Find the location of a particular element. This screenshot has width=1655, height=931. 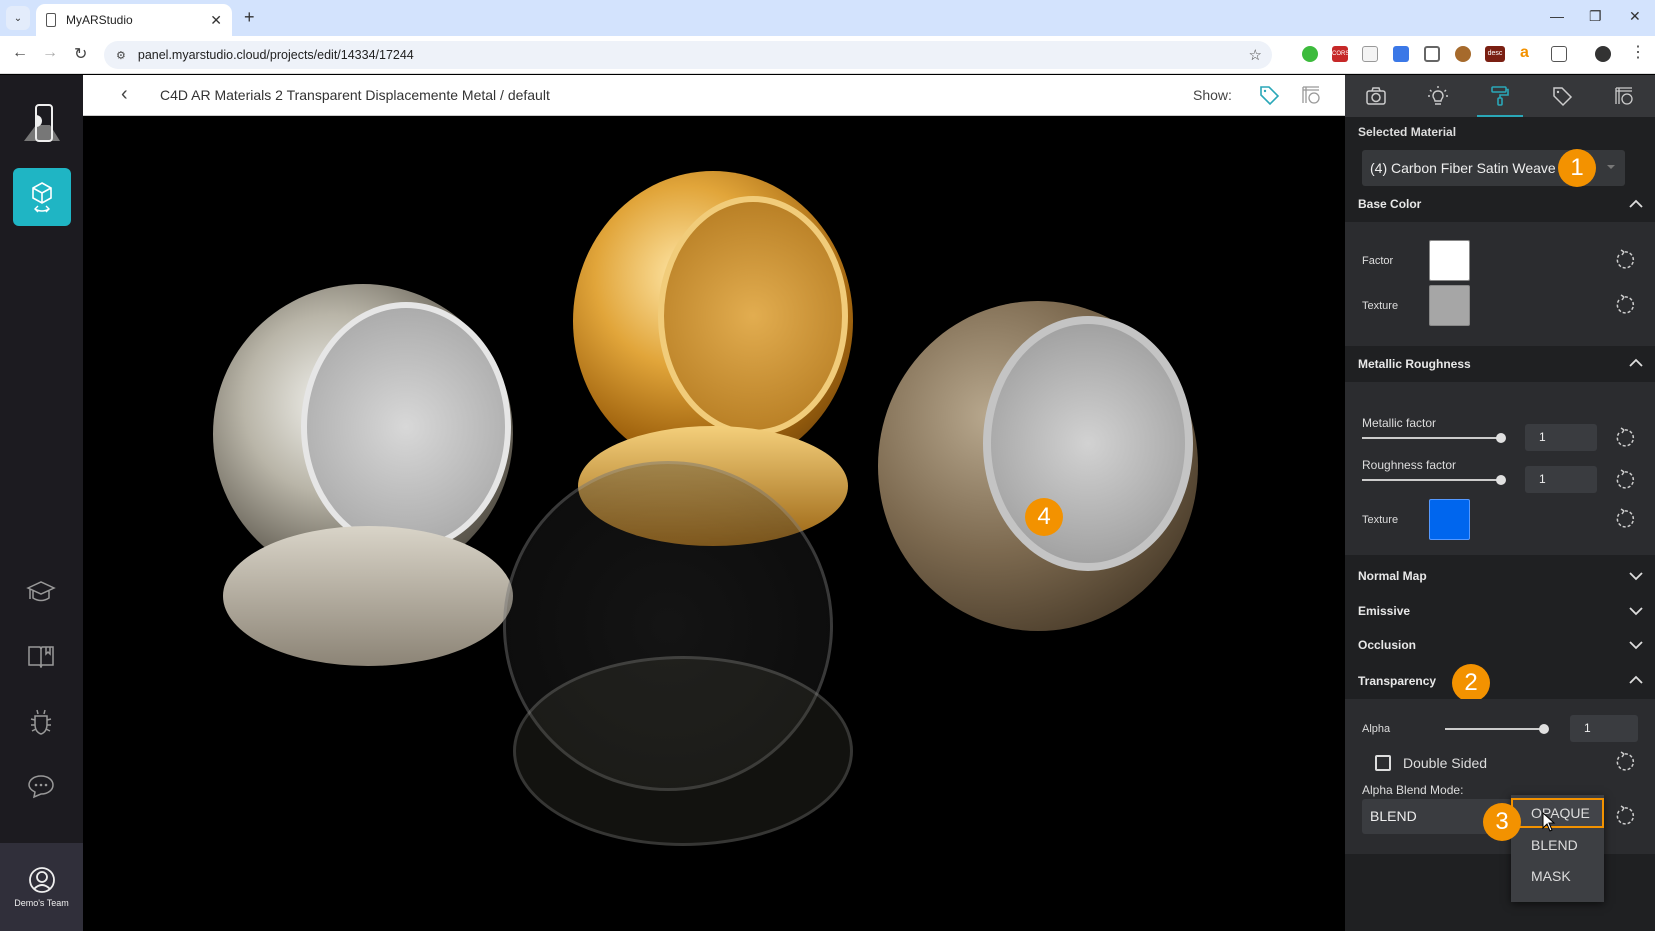

graduation-cap-icon is located at coordinates (41, 591).